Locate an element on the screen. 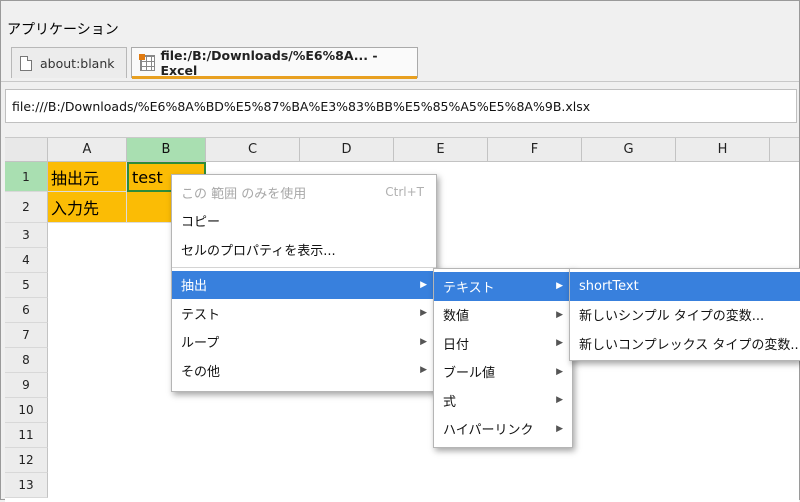 The image size is (800, 502). tab-about-blank: about:blank is located at coordinates (69, 62).